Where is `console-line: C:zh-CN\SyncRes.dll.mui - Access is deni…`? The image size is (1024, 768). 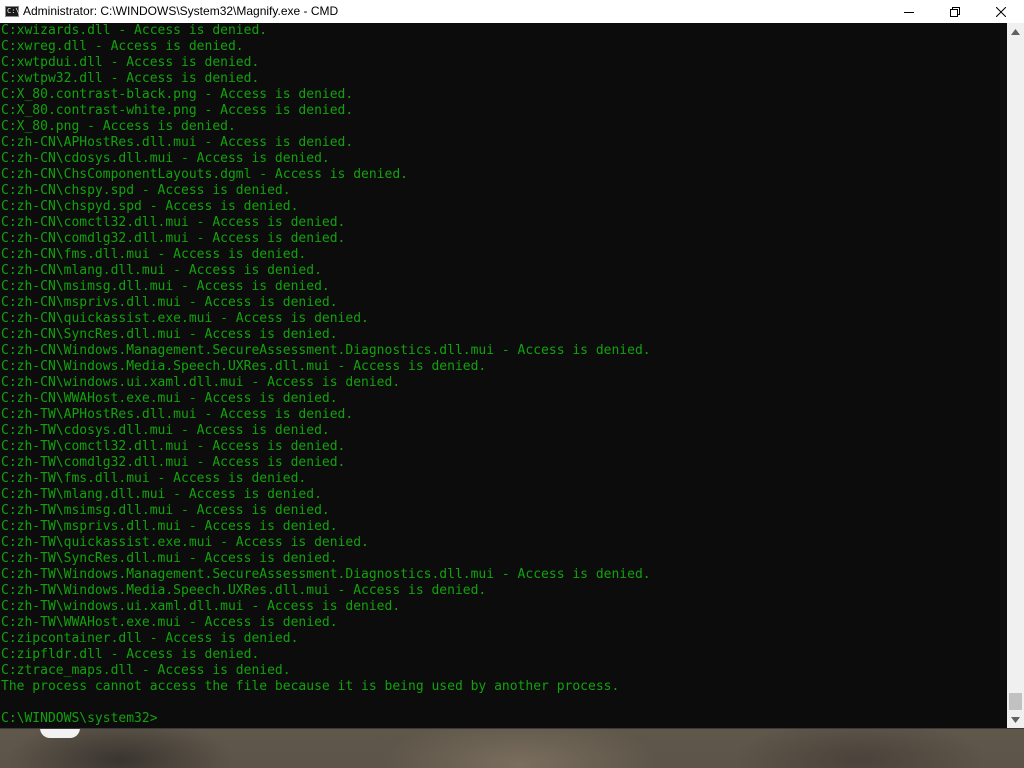 console-line: C:zh-CN\SyncRes.dll.mui - Access is deni… is located at coordinates (169, 334).